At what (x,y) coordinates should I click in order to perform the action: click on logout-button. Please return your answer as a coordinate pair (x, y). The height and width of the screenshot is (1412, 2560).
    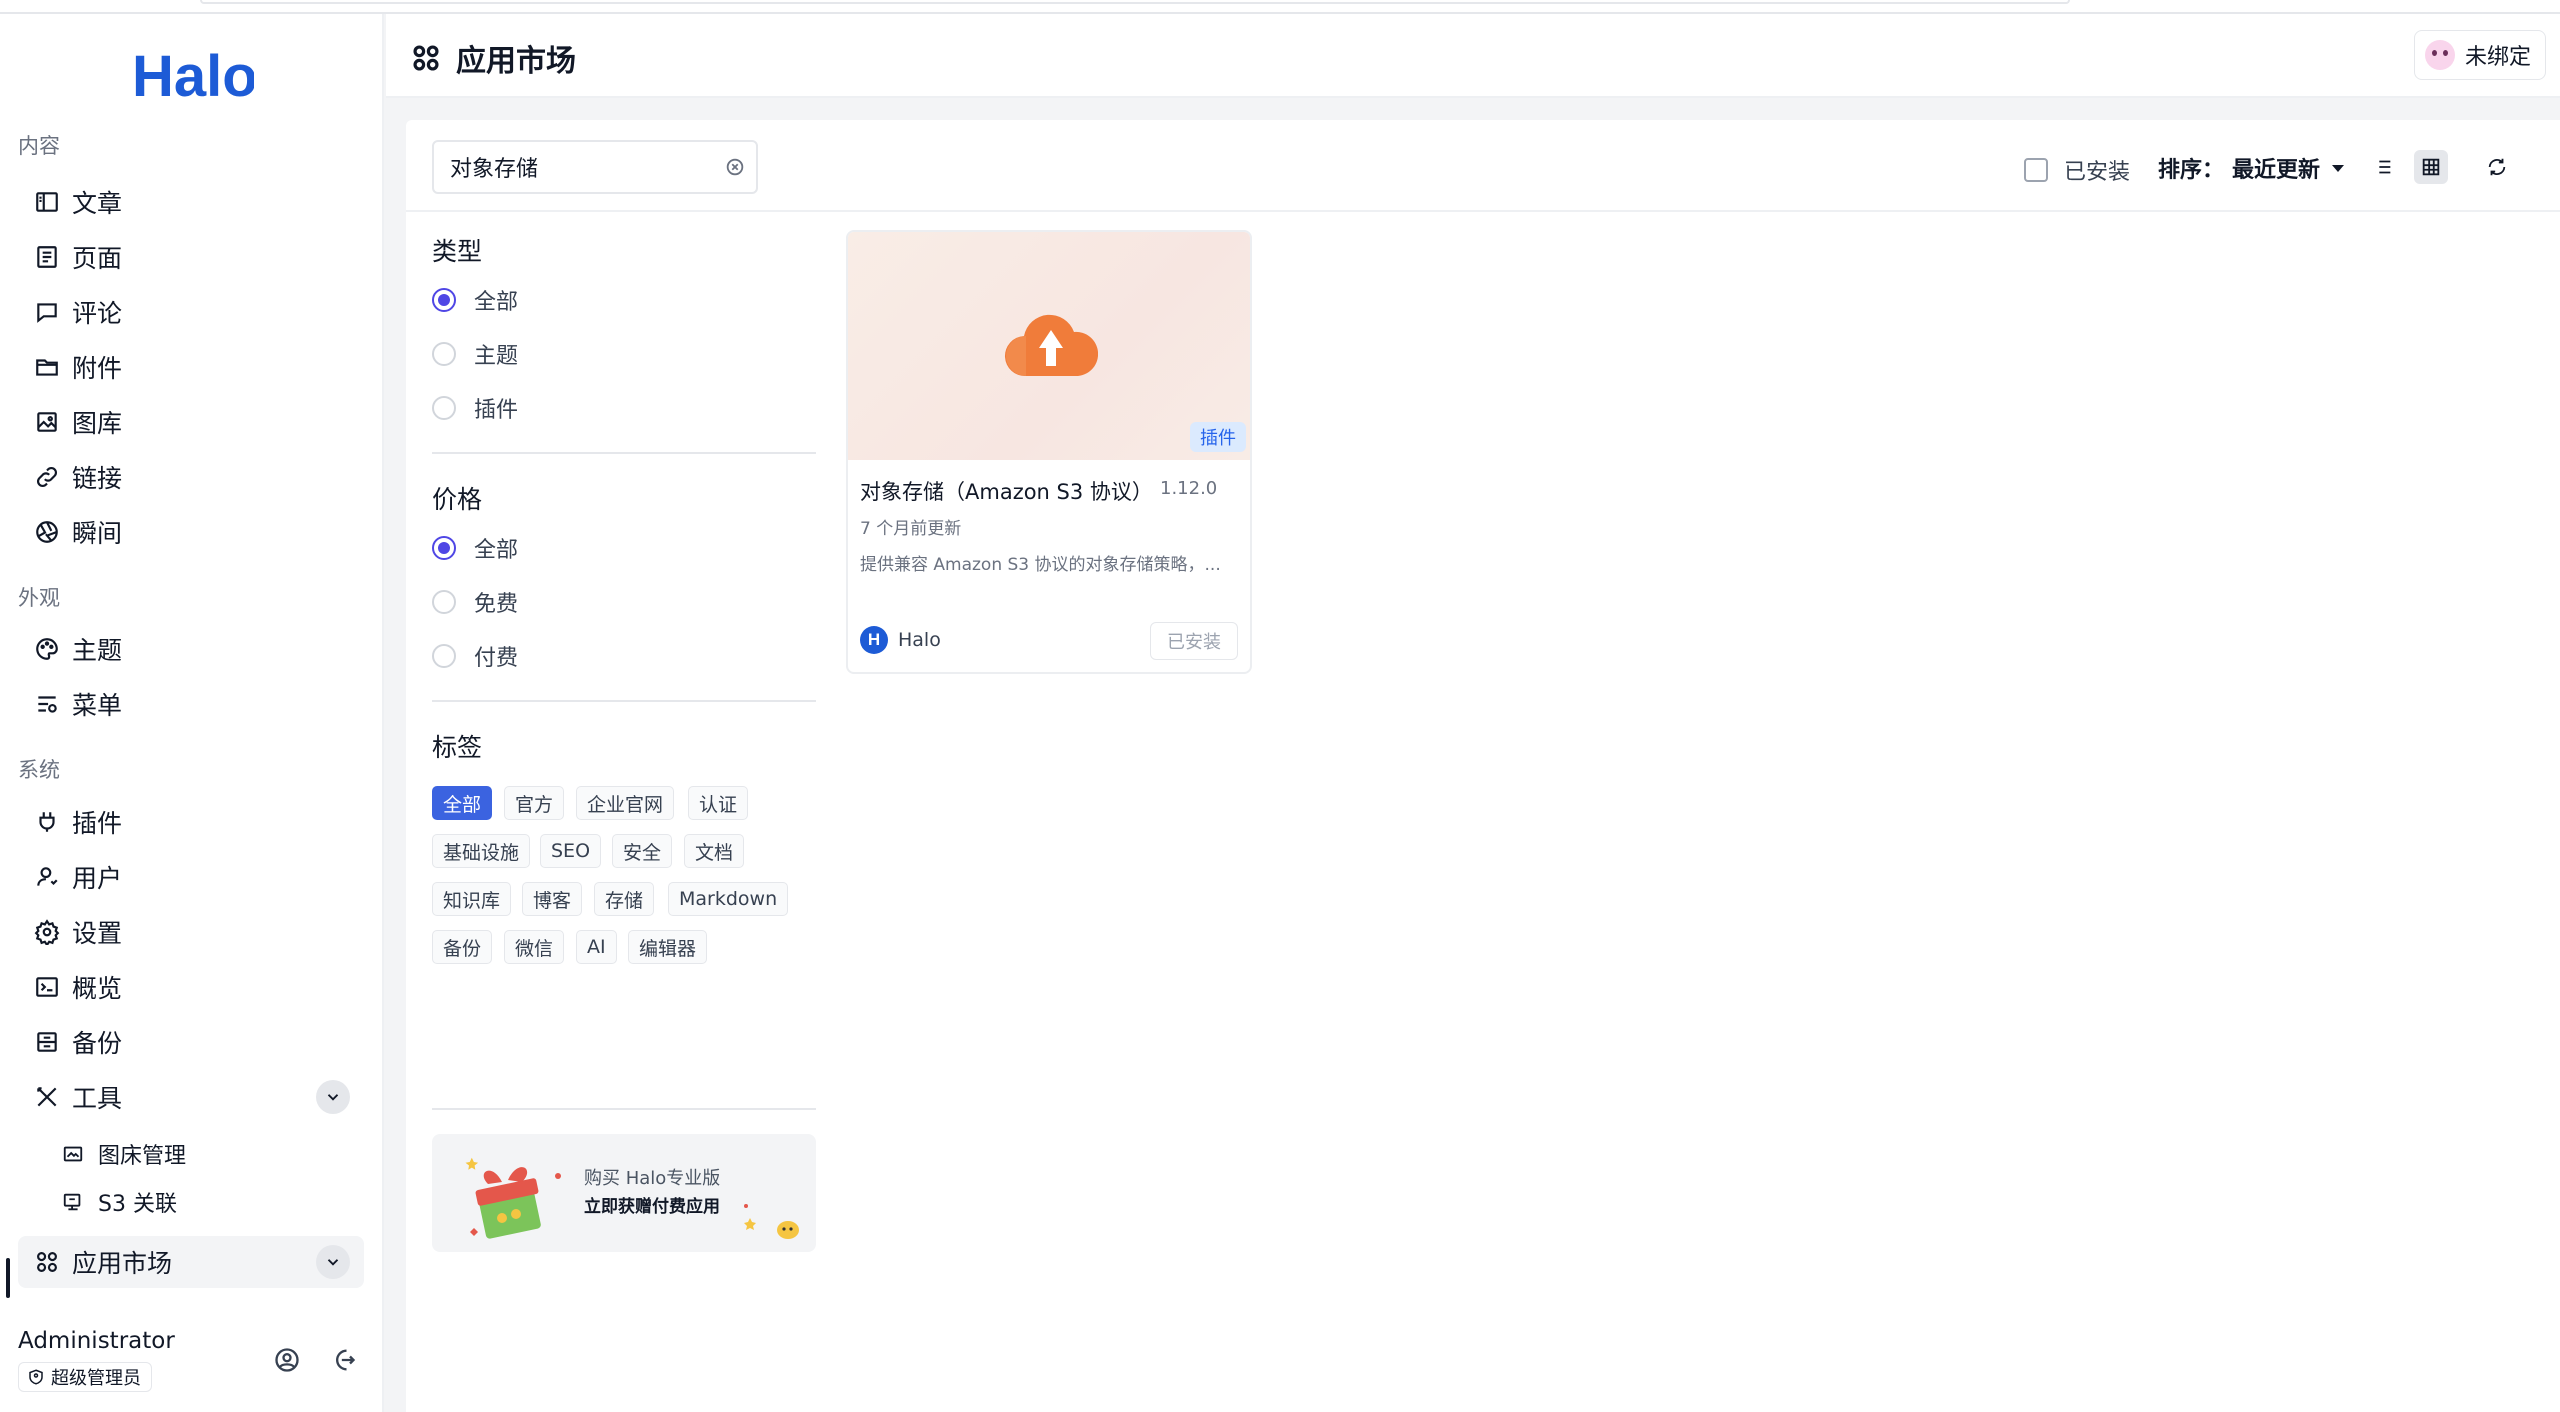
    Looking at the image, I should click on (343, 1360).